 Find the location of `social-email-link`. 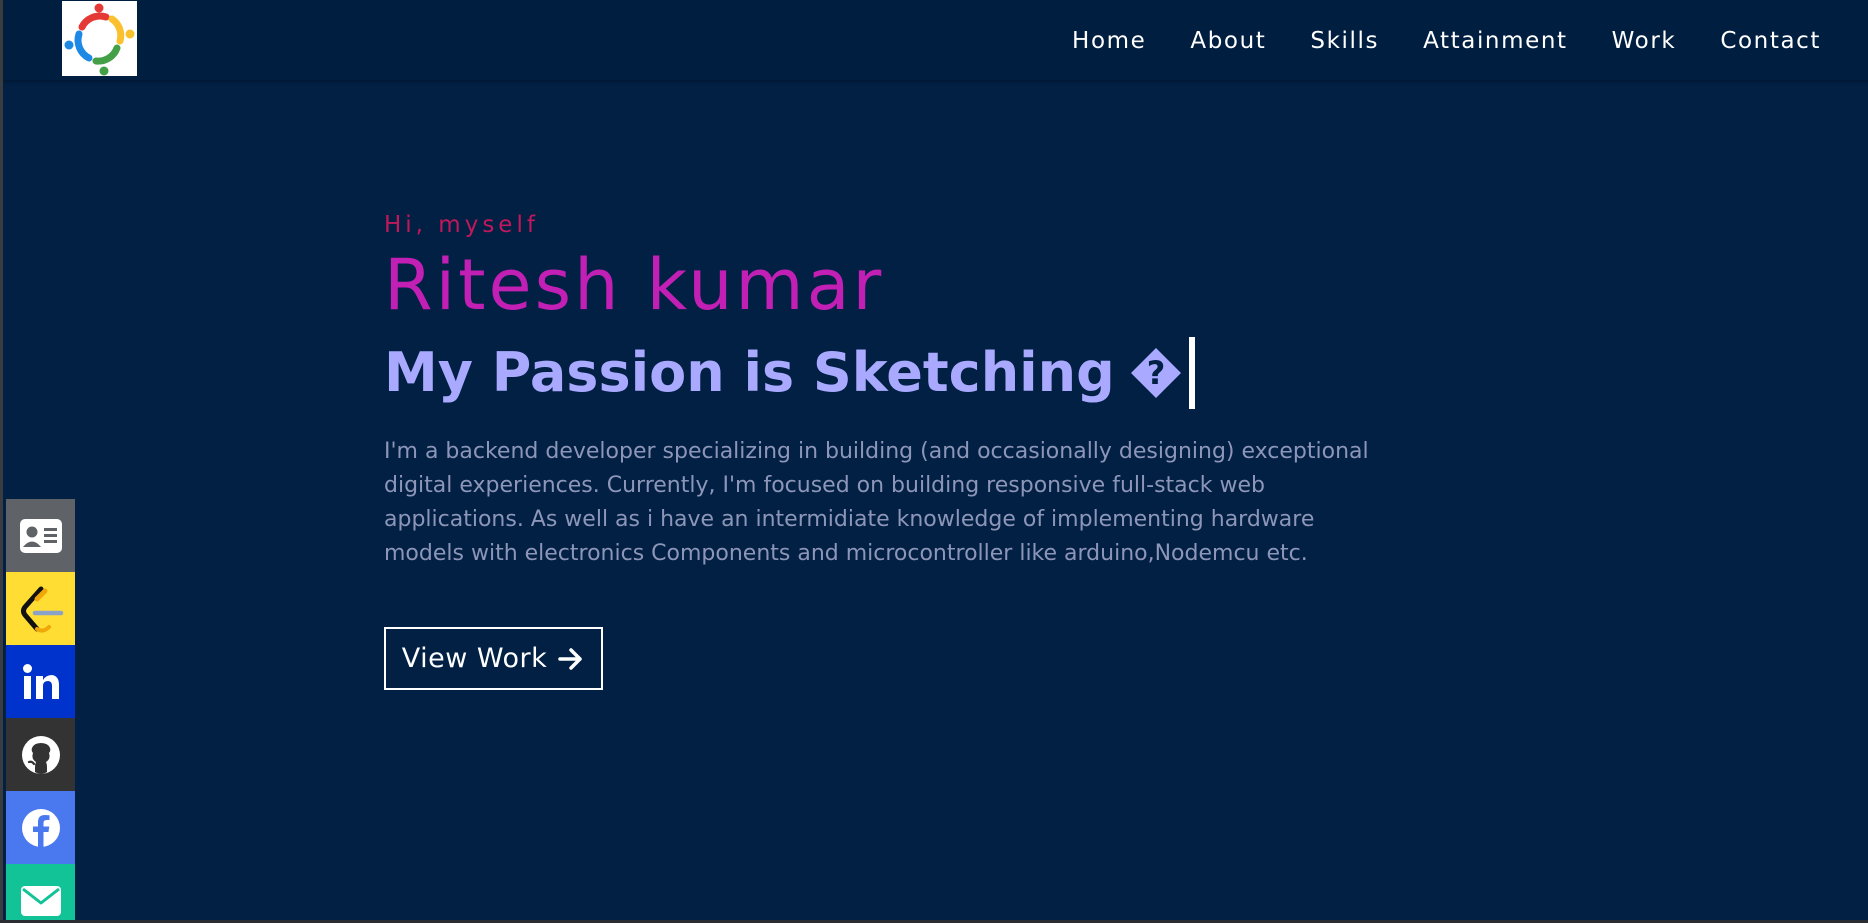

social-email-link is located at coordinates (40, 892).